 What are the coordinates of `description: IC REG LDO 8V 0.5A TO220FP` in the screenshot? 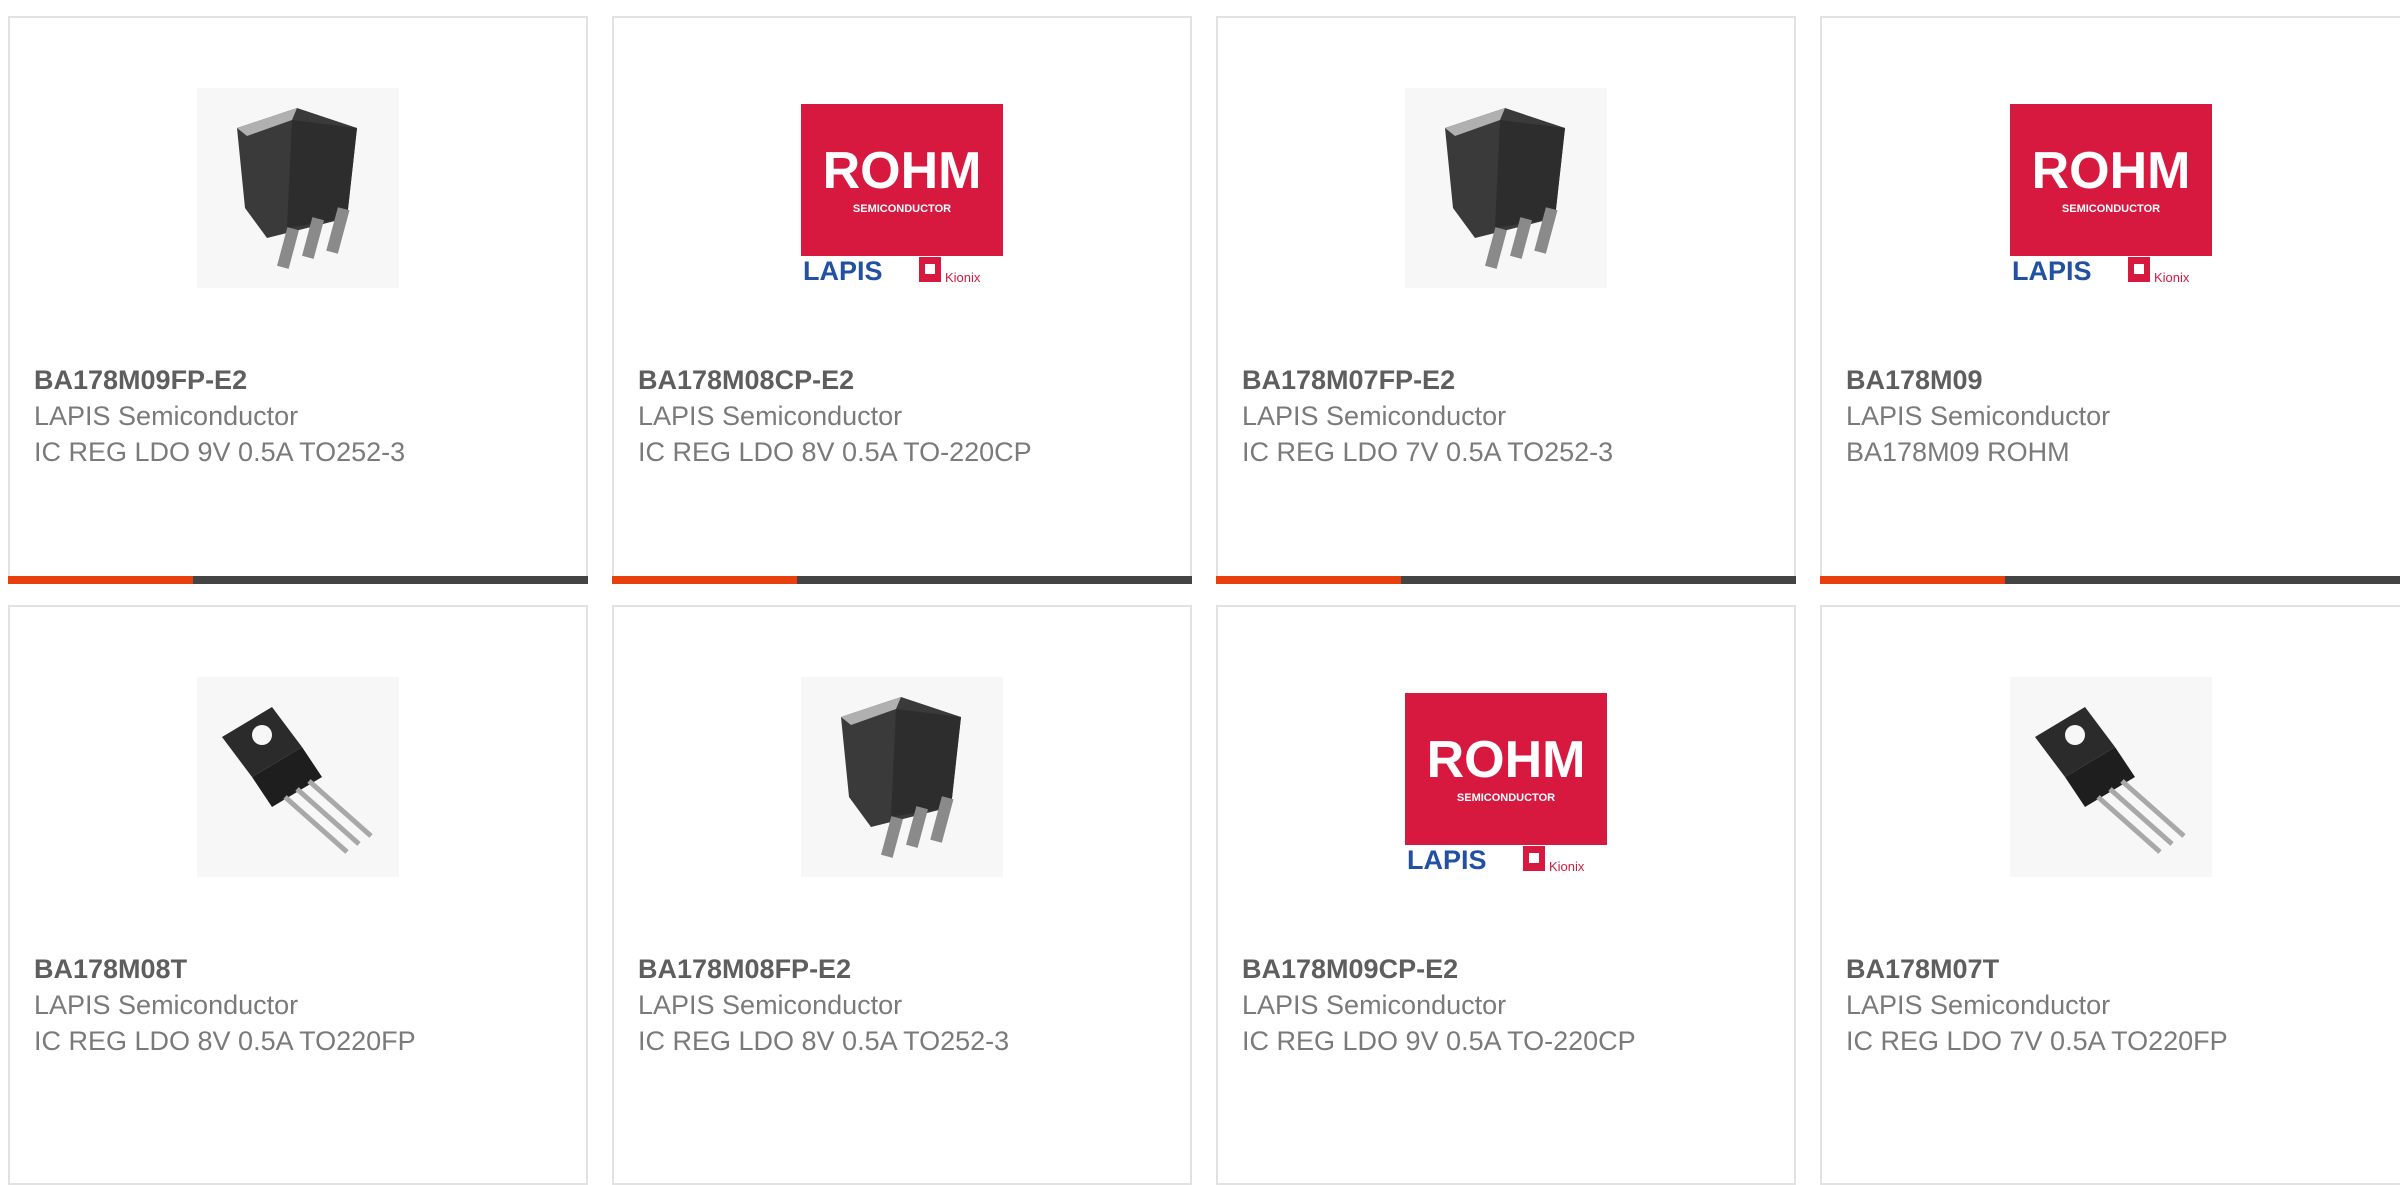 It's located at (225, 1041).